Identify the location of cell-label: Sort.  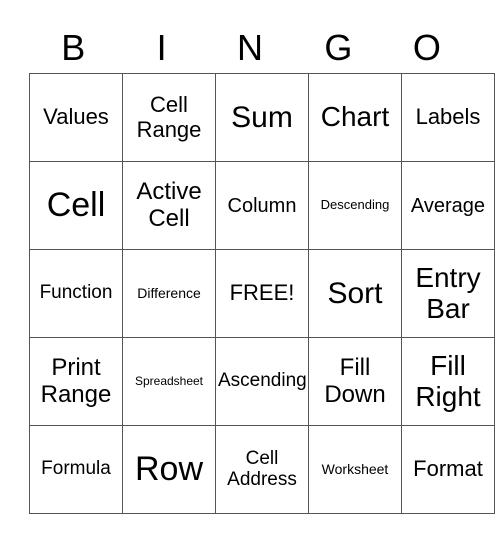
(355, 293).